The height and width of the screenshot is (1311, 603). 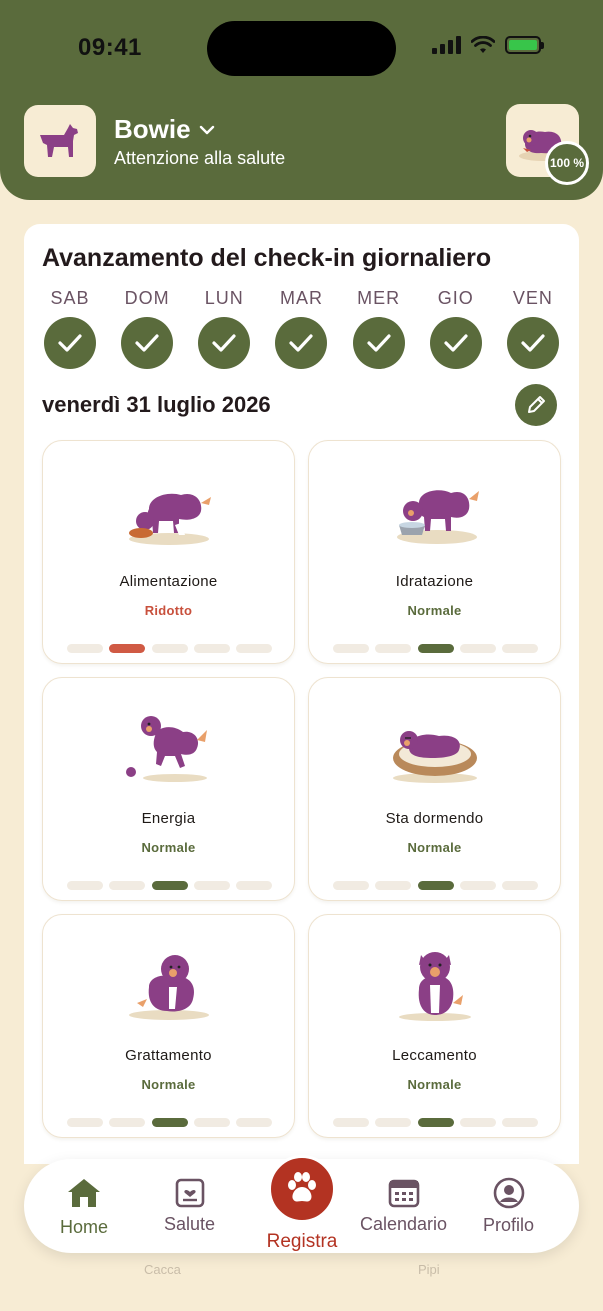 What do you see at coordinates (483, 44) in the screenshot?
I see `wifi-icon` at bounding box center [483, 44].